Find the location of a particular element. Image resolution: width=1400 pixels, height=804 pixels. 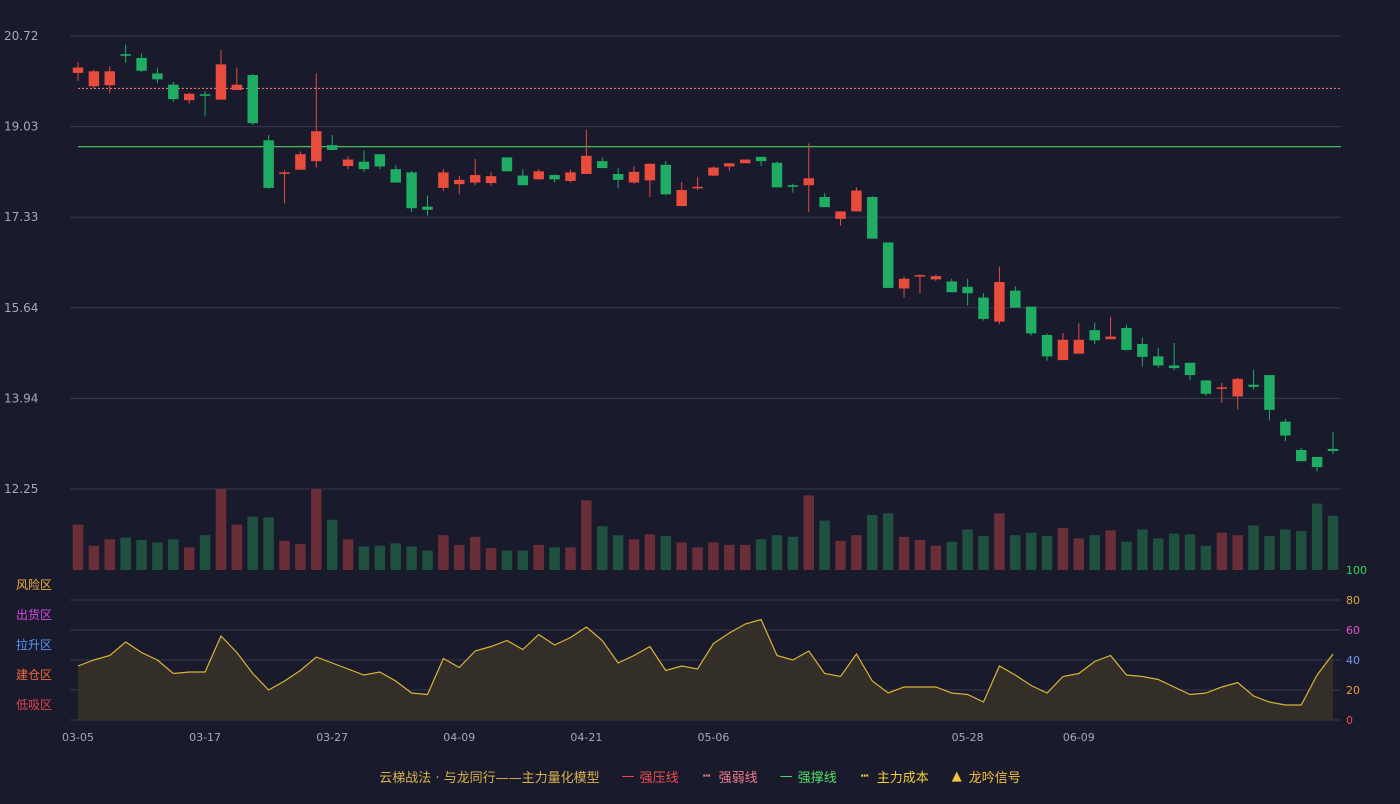

date-tick-label: 03-27 is located at coordinates (332, 737).